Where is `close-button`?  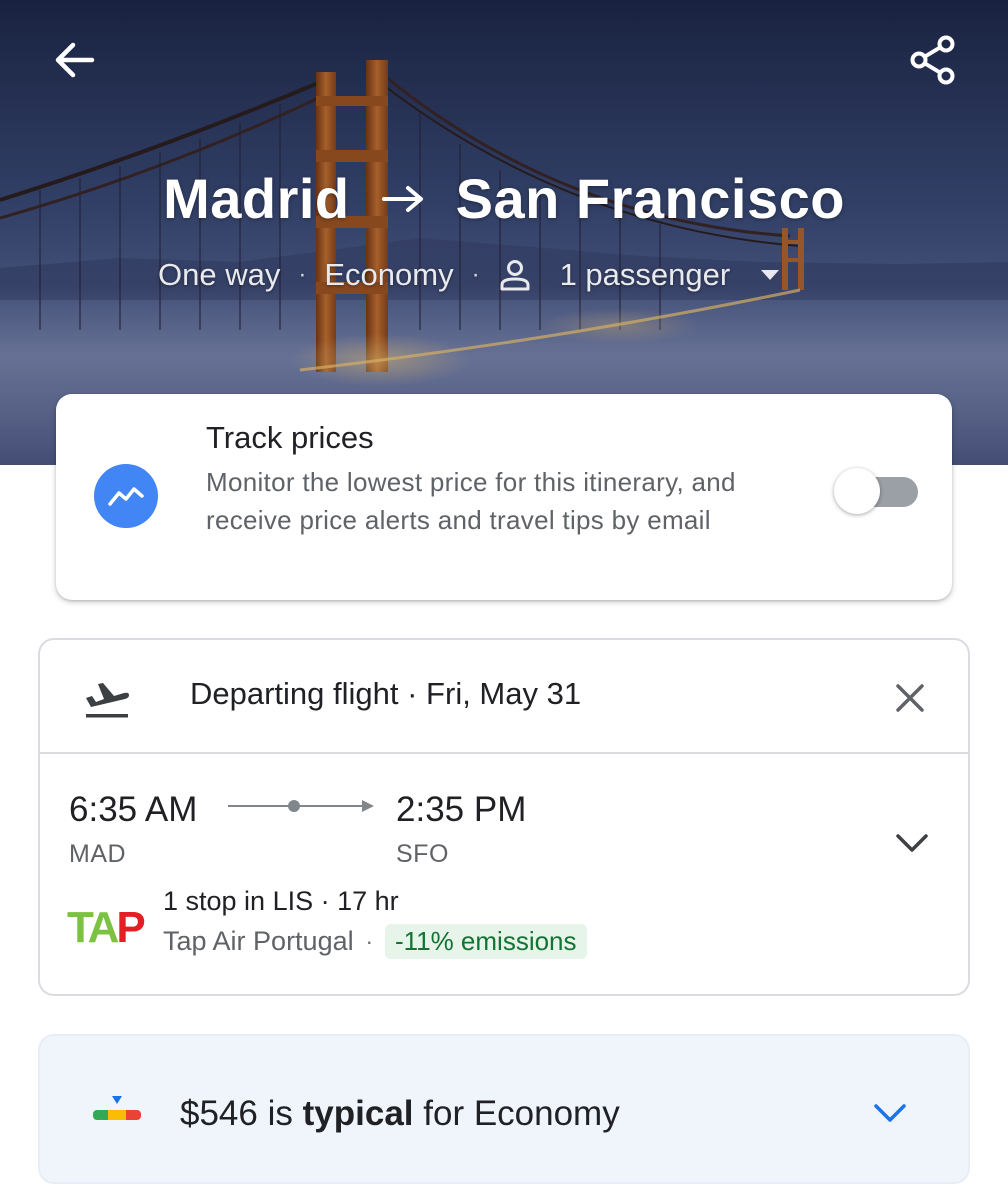 close-button is located at coordinates (910, 698).